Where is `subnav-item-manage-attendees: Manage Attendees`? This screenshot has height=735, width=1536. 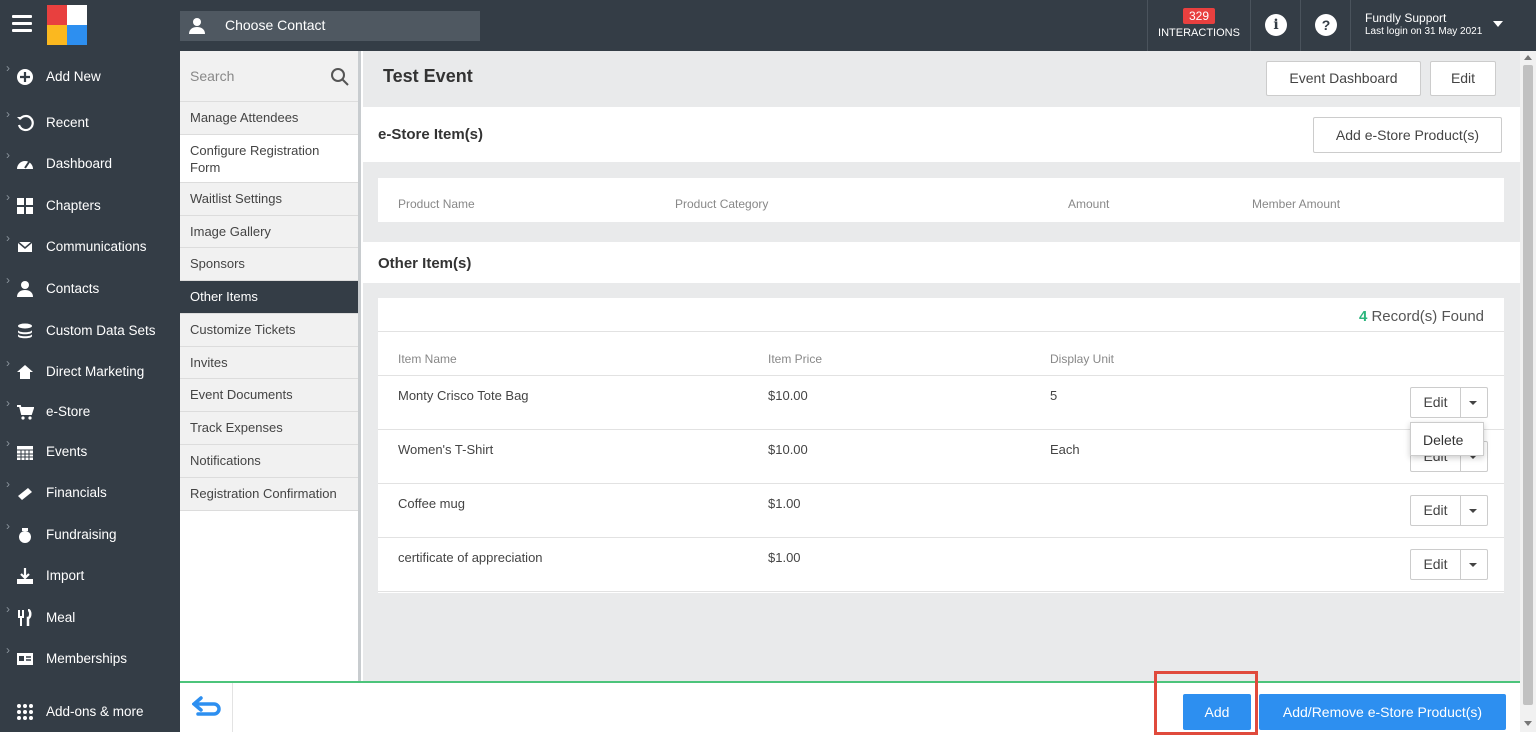 subnav-item-manage-attendees: Manage Attendees is located at coordinates (269, 118).